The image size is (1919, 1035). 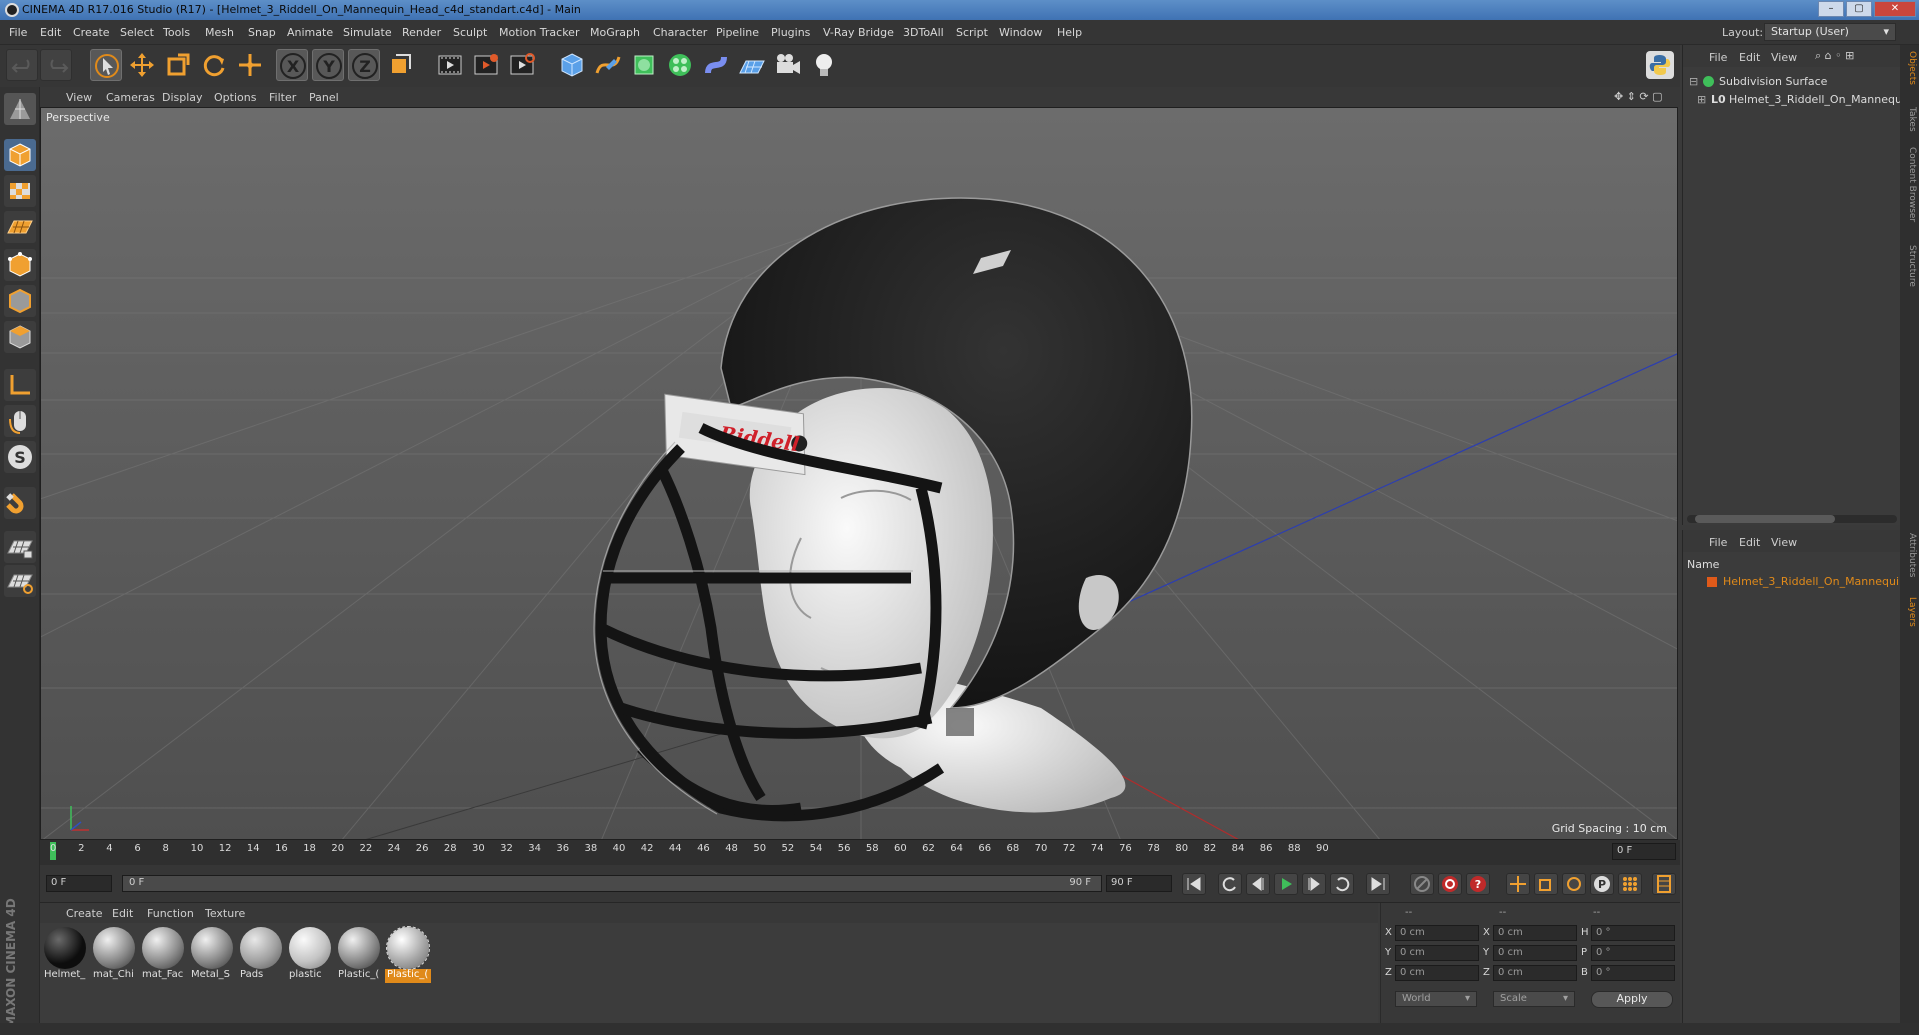 I want to click on menu-file: File, so click(x=18, y=32).